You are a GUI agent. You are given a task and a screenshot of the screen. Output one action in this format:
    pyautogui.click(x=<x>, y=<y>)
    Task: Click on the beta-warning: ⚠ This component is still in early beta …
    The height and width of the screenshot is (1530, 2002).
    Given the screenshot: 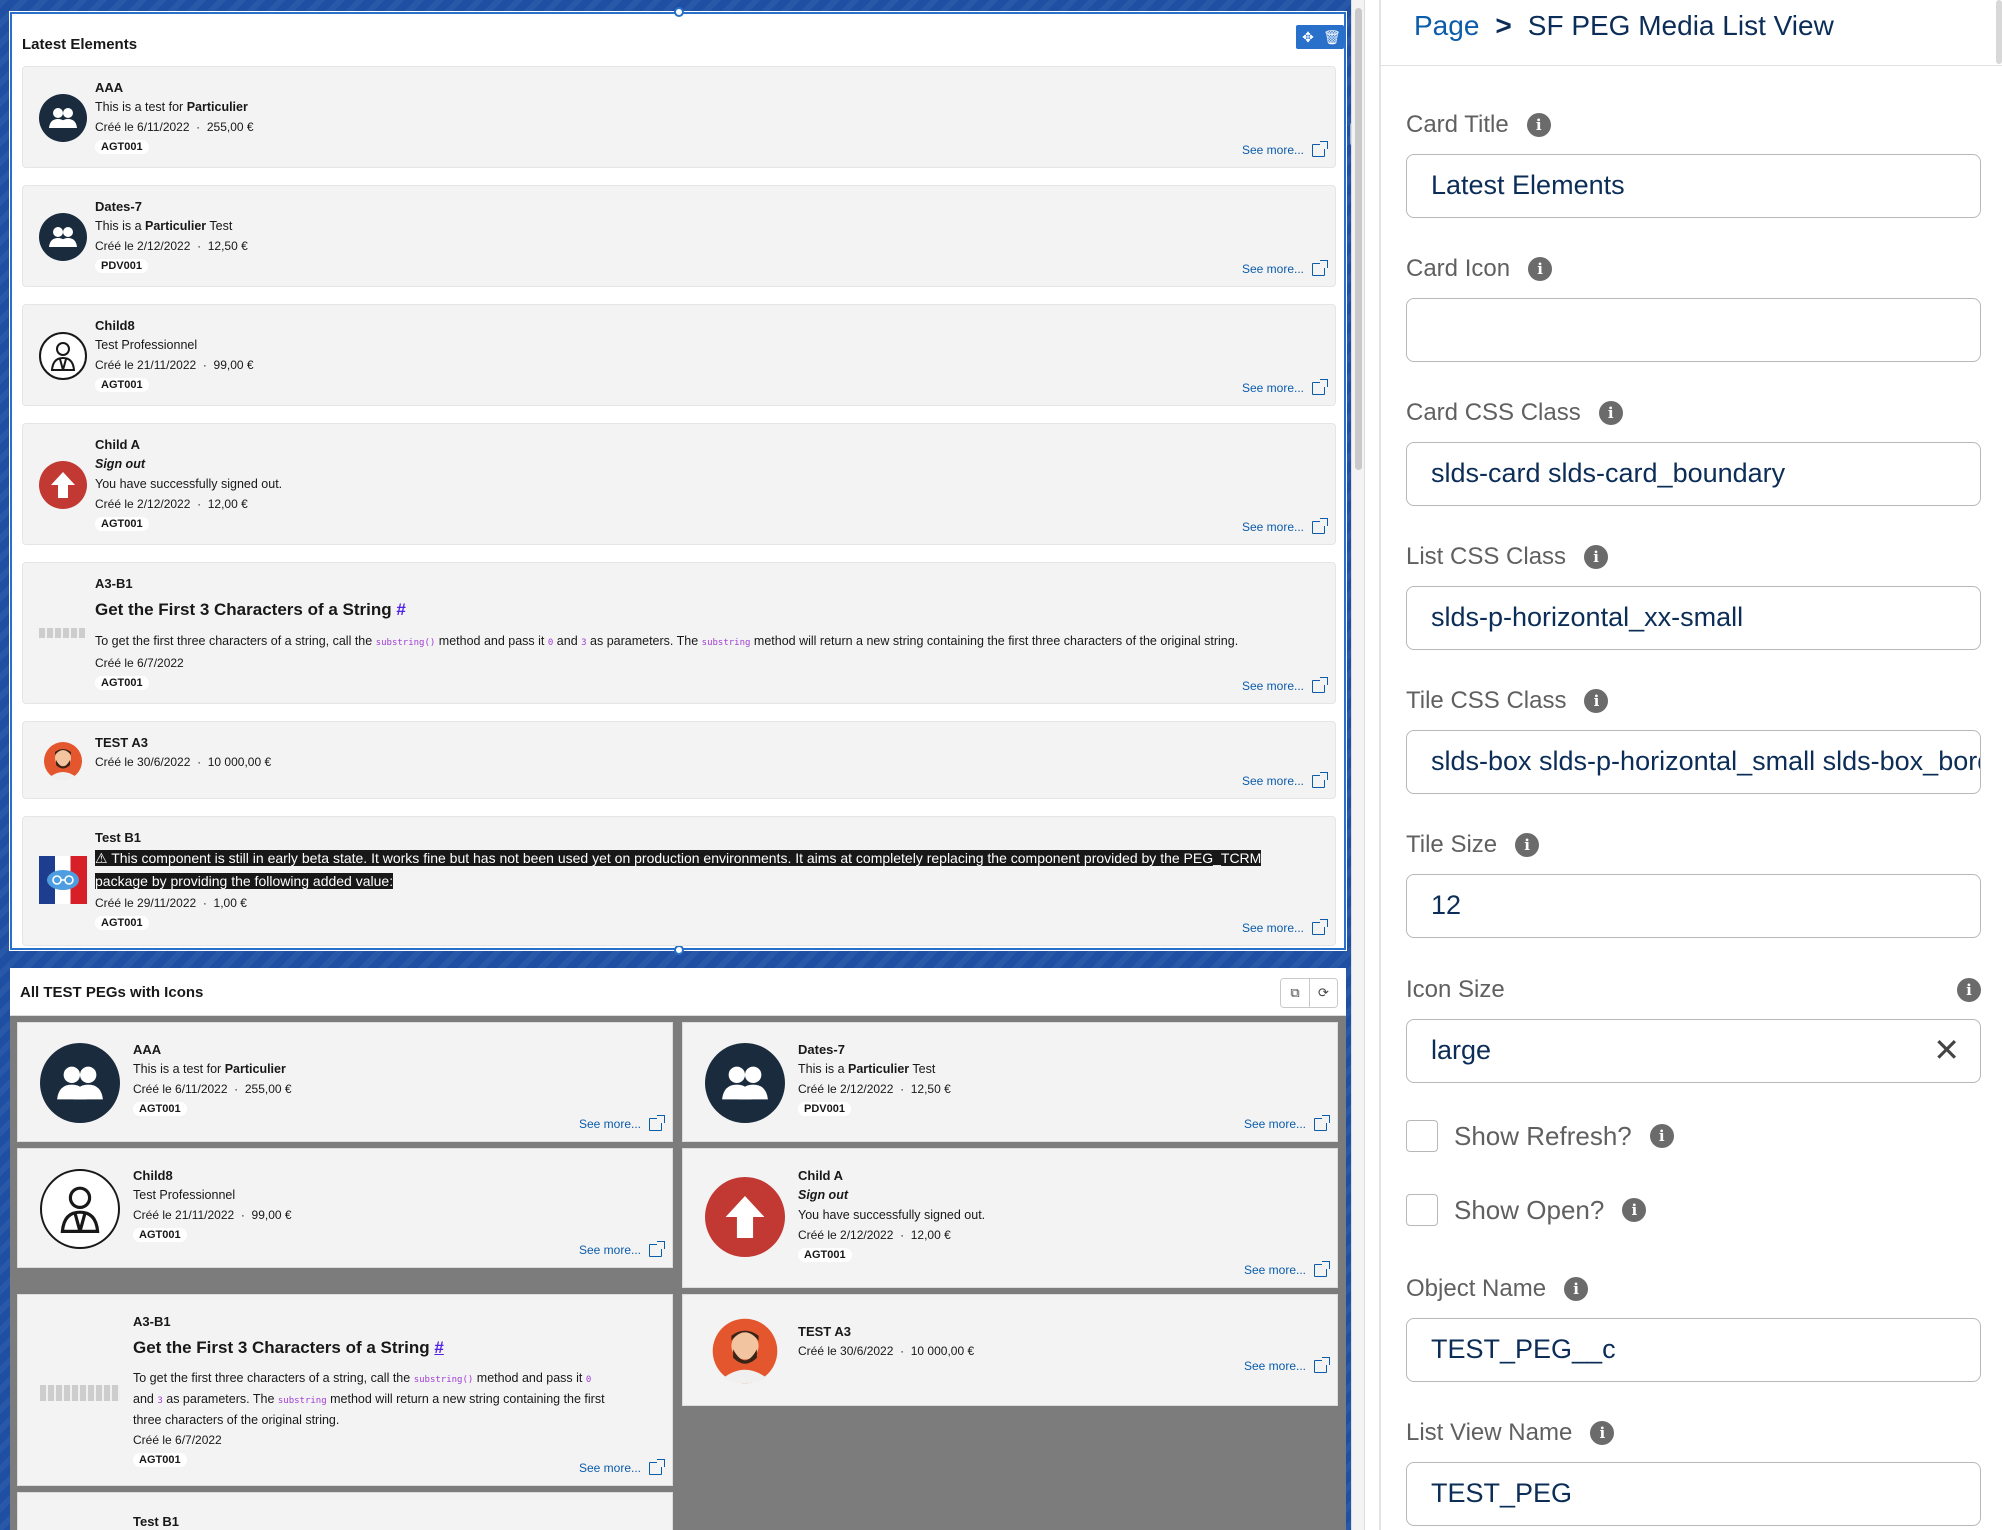 What is the action you would take?
    pyautogui.click(x=678, y=869)
    